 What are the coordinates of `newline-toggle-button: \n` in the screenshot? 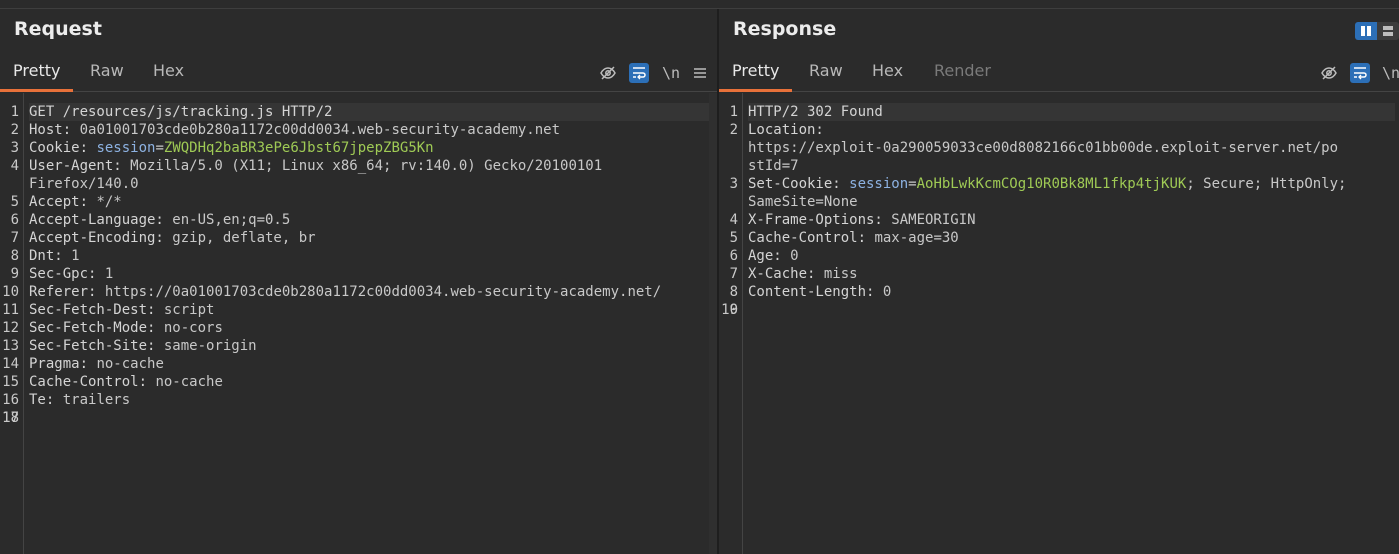 It's located at (671, 73).